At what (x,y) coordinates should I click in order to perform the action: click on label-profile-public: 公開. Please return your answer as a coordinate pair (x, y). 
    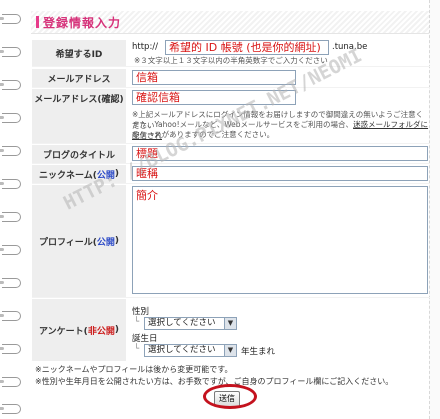
    Looking at the image, I should click on (105, 242).